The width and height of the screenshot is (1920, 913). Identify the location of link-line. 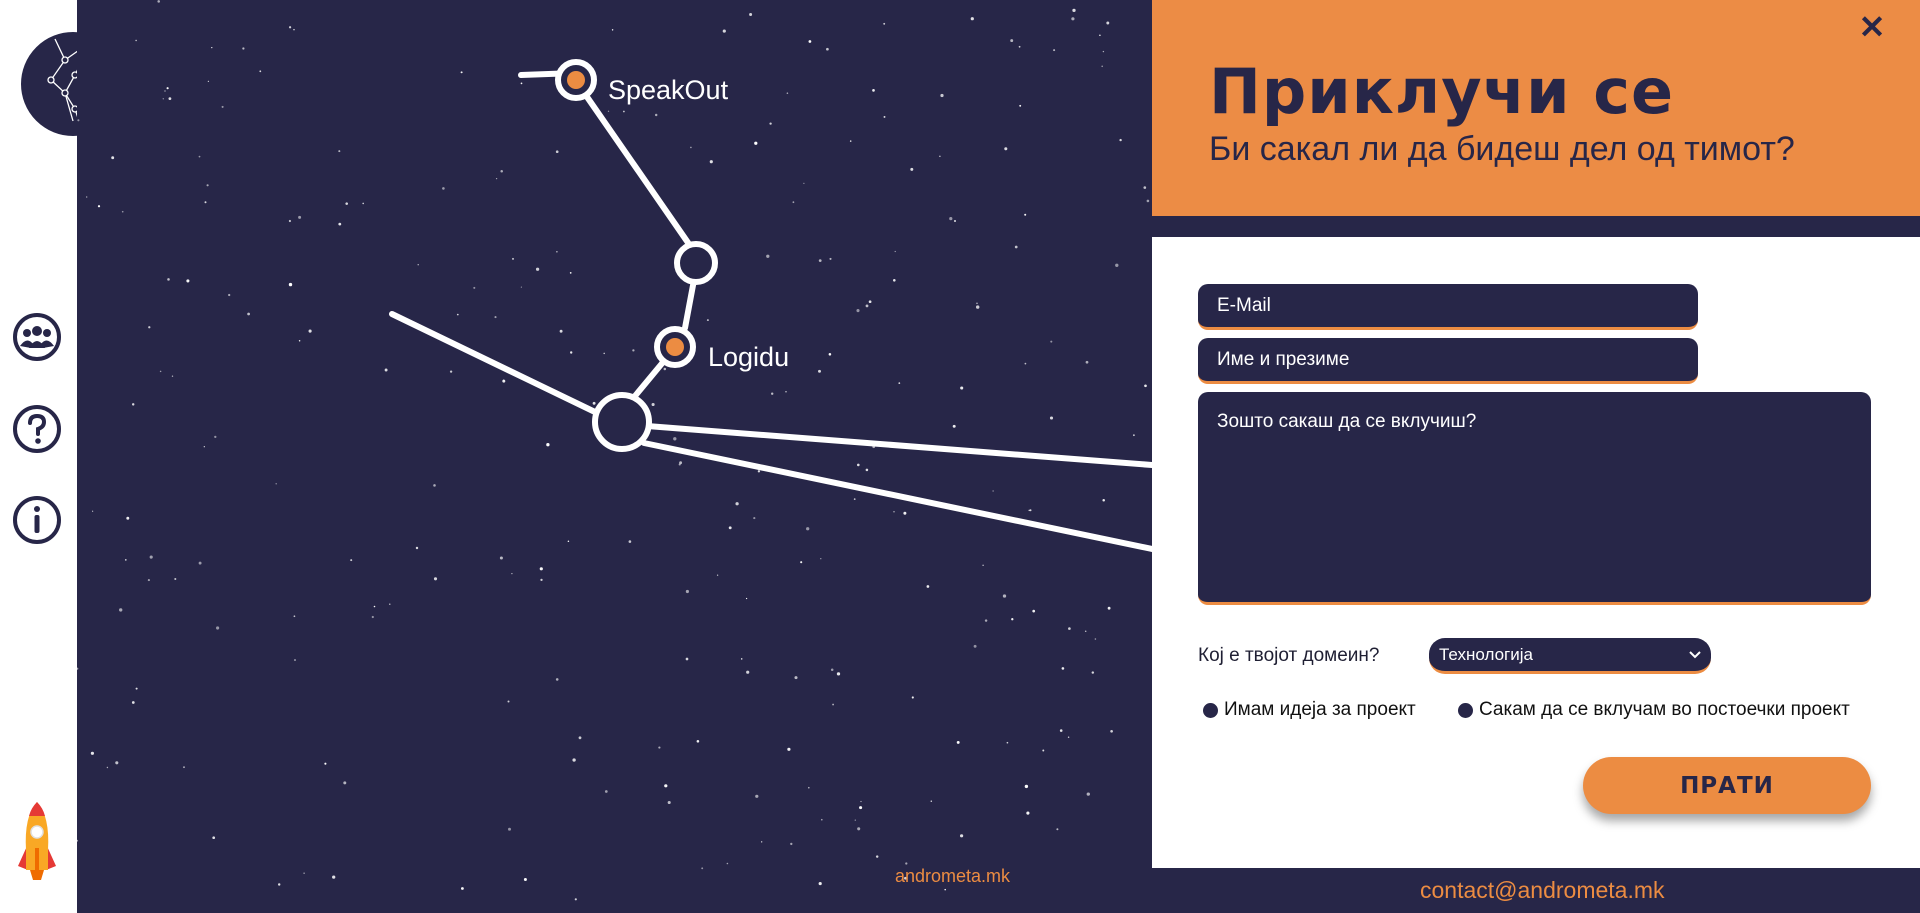
(689, 304).